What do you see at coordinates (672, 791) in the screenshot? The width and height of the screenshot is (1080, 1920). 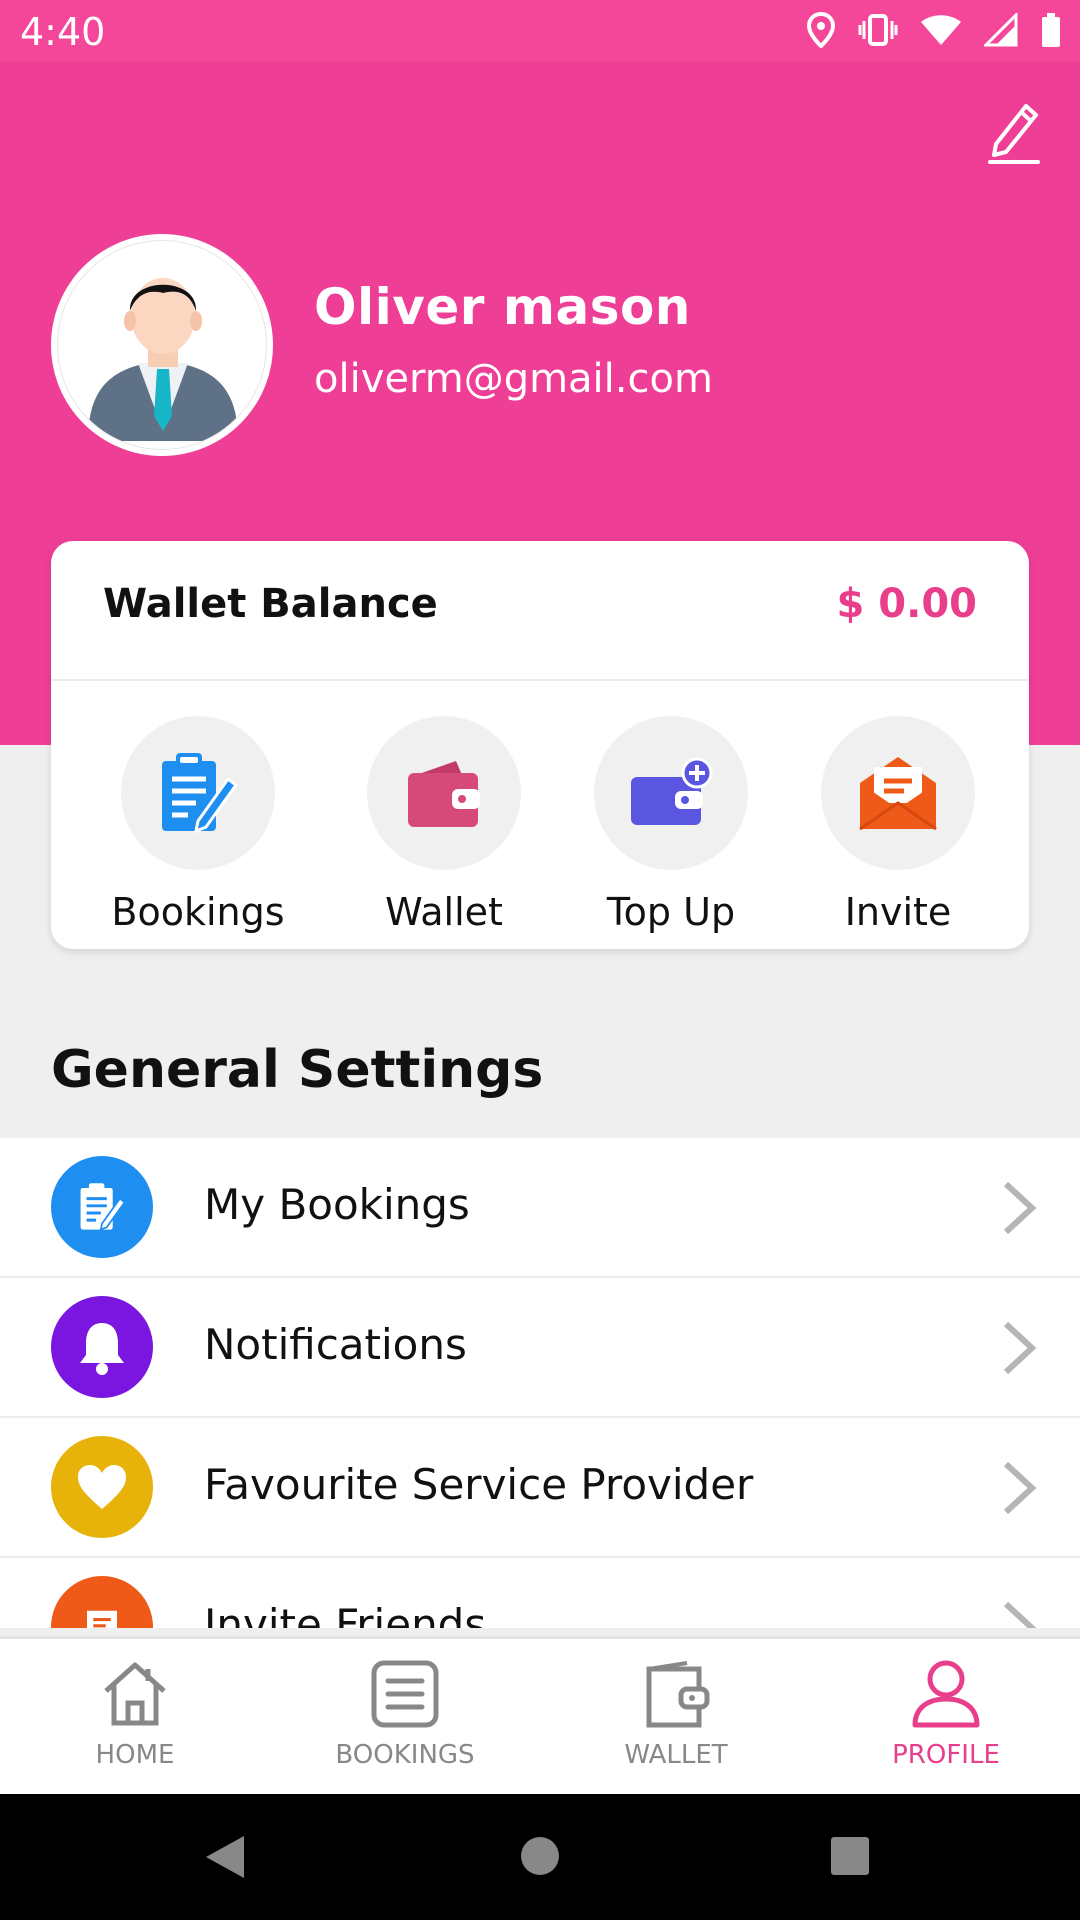 I see `wallet-add-icon` at bounding box center [672, 791].